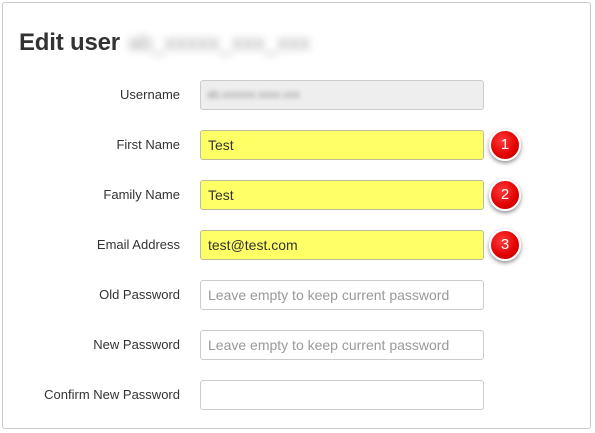  What do you see at coordinates (342, 295) in the screenshot?
I see `old-password-field` at bounding box center [342, 295].